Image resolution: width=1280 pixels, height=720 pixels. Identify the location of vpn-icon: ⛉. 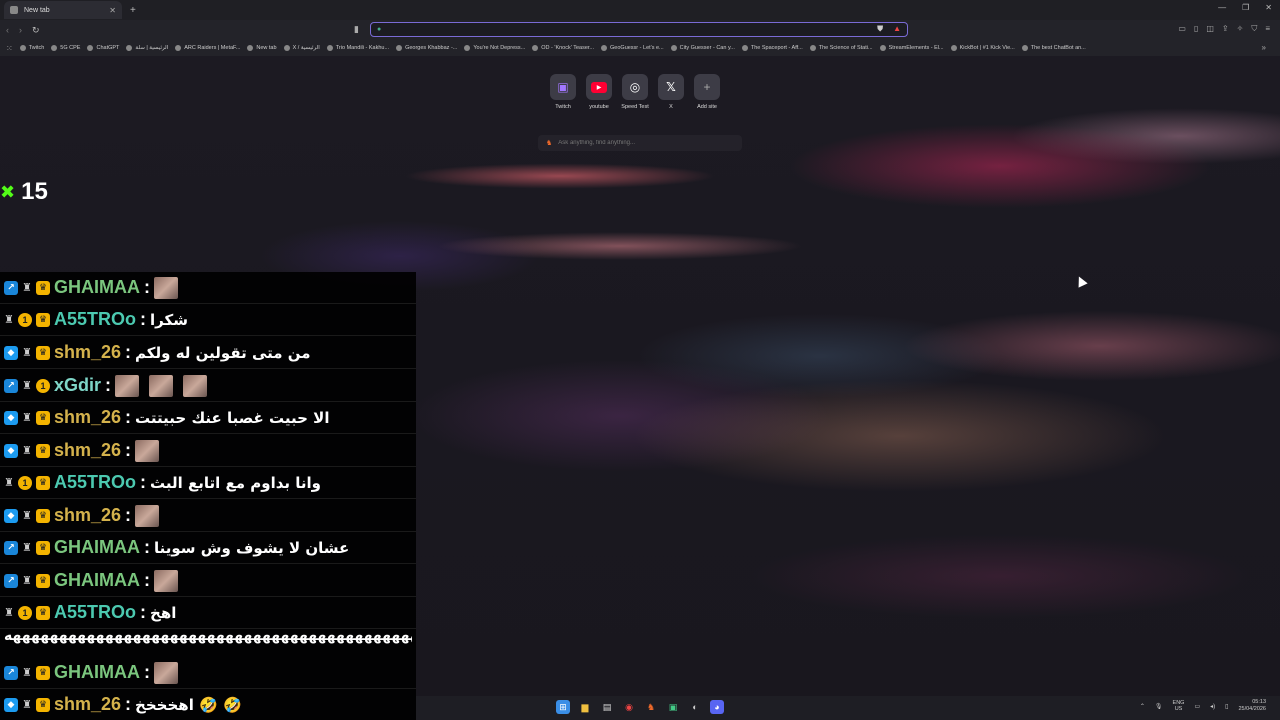
(1254, 29).